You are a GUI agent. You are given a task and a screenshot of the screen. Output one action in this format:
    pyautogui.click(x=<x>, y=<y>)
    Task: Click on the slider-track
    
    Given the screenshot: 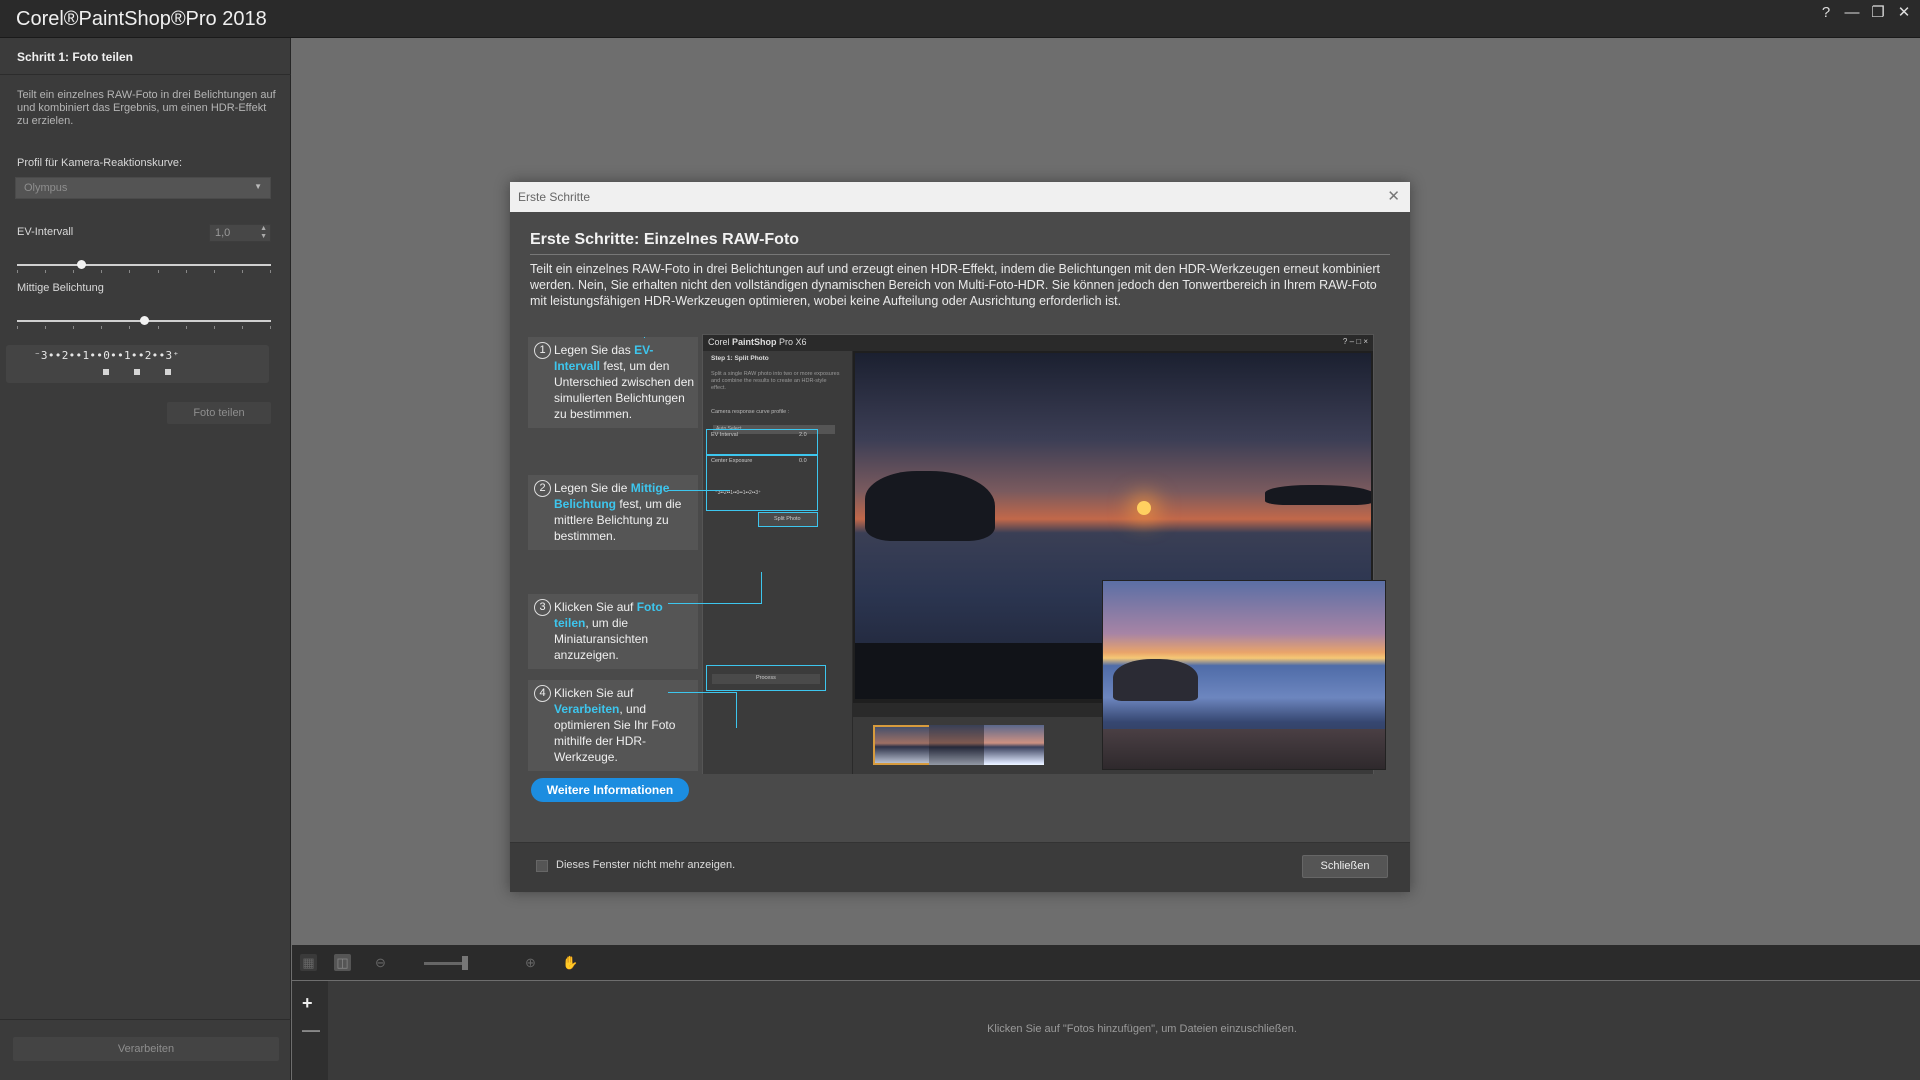 What is the action you would take?
    pyautogui.click(x=144, y=265)
    